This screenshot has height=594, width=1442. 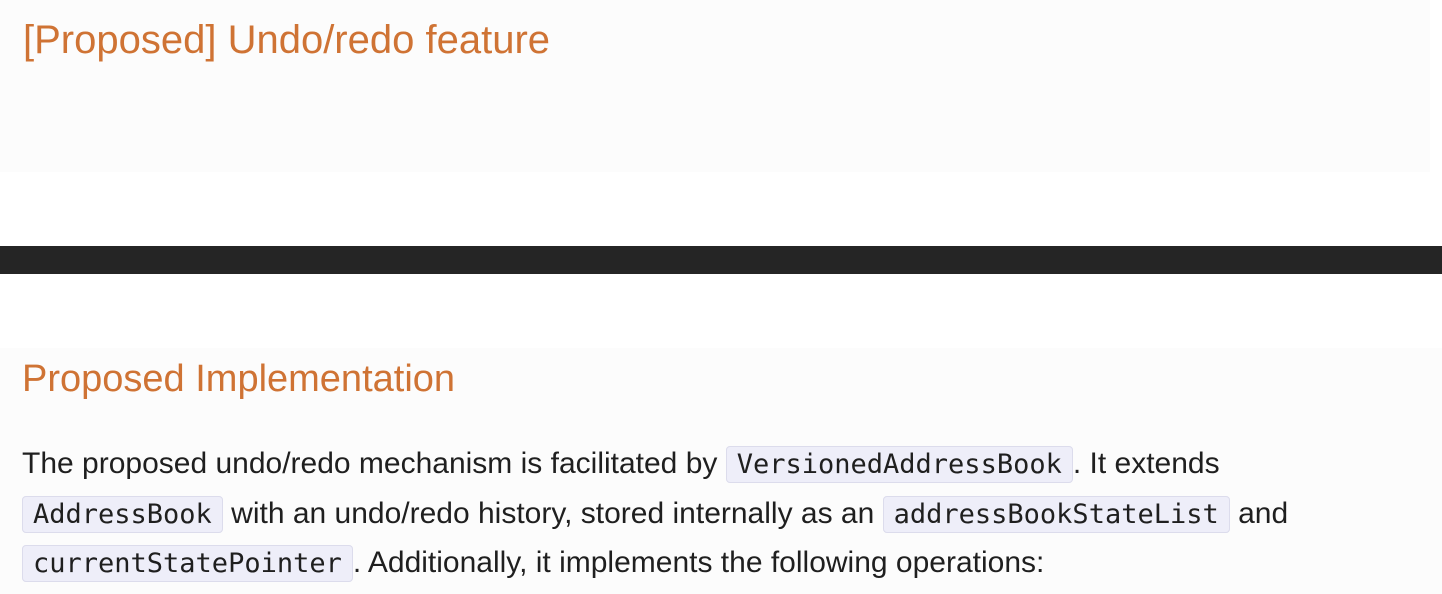 I want to click on code-address-book-state-list: addressBookStateList, so click(x=1056, y=514).